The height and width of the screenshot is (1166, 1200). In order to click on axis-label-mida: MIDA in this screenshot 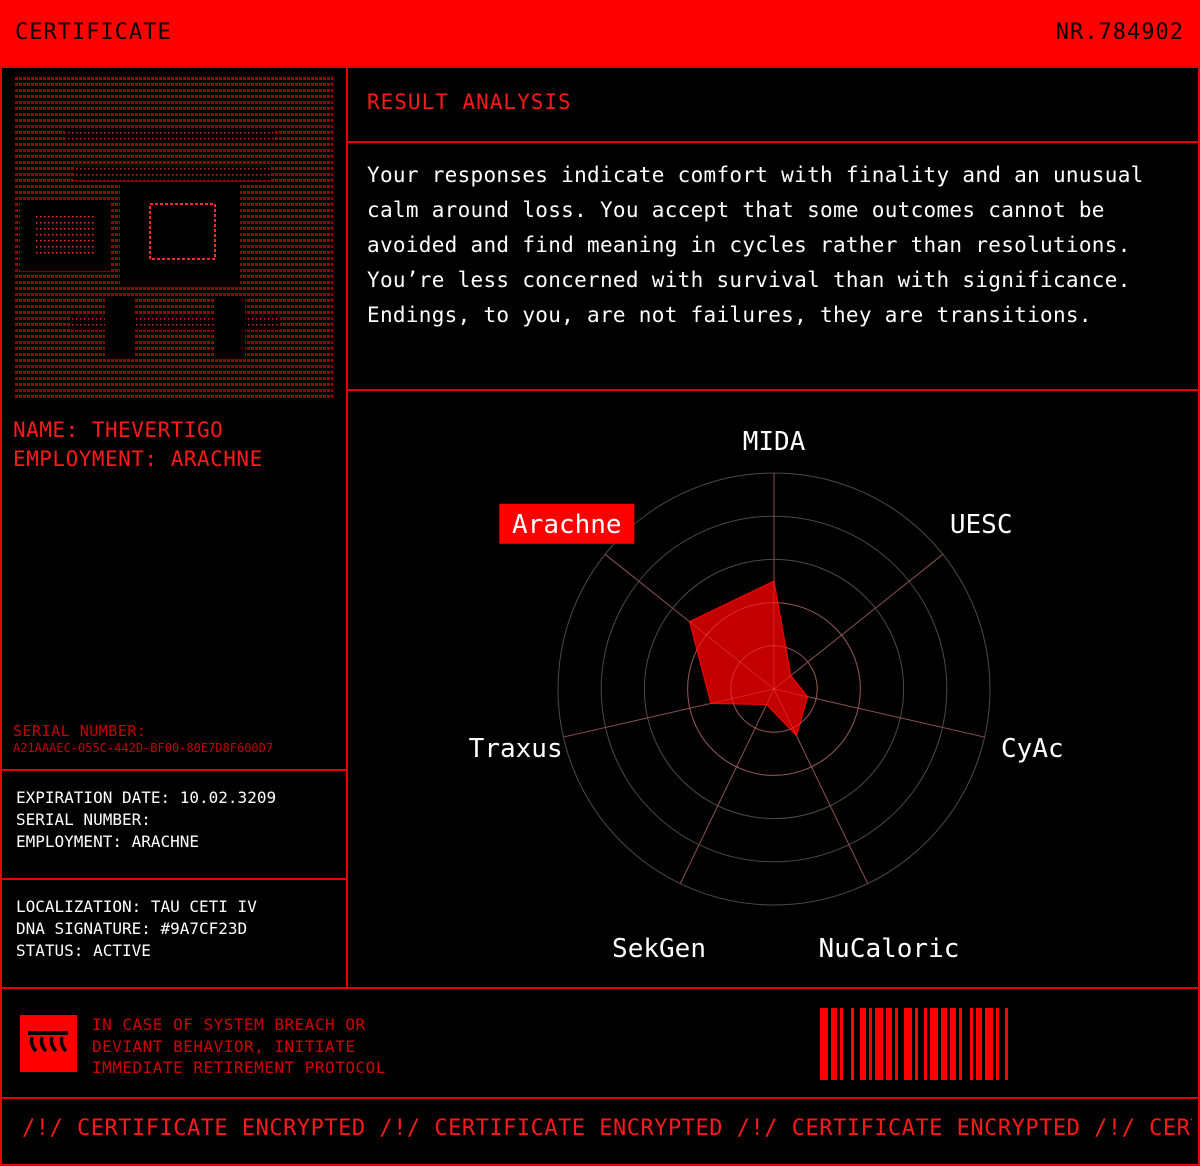, I will do `click(774, 442)`.